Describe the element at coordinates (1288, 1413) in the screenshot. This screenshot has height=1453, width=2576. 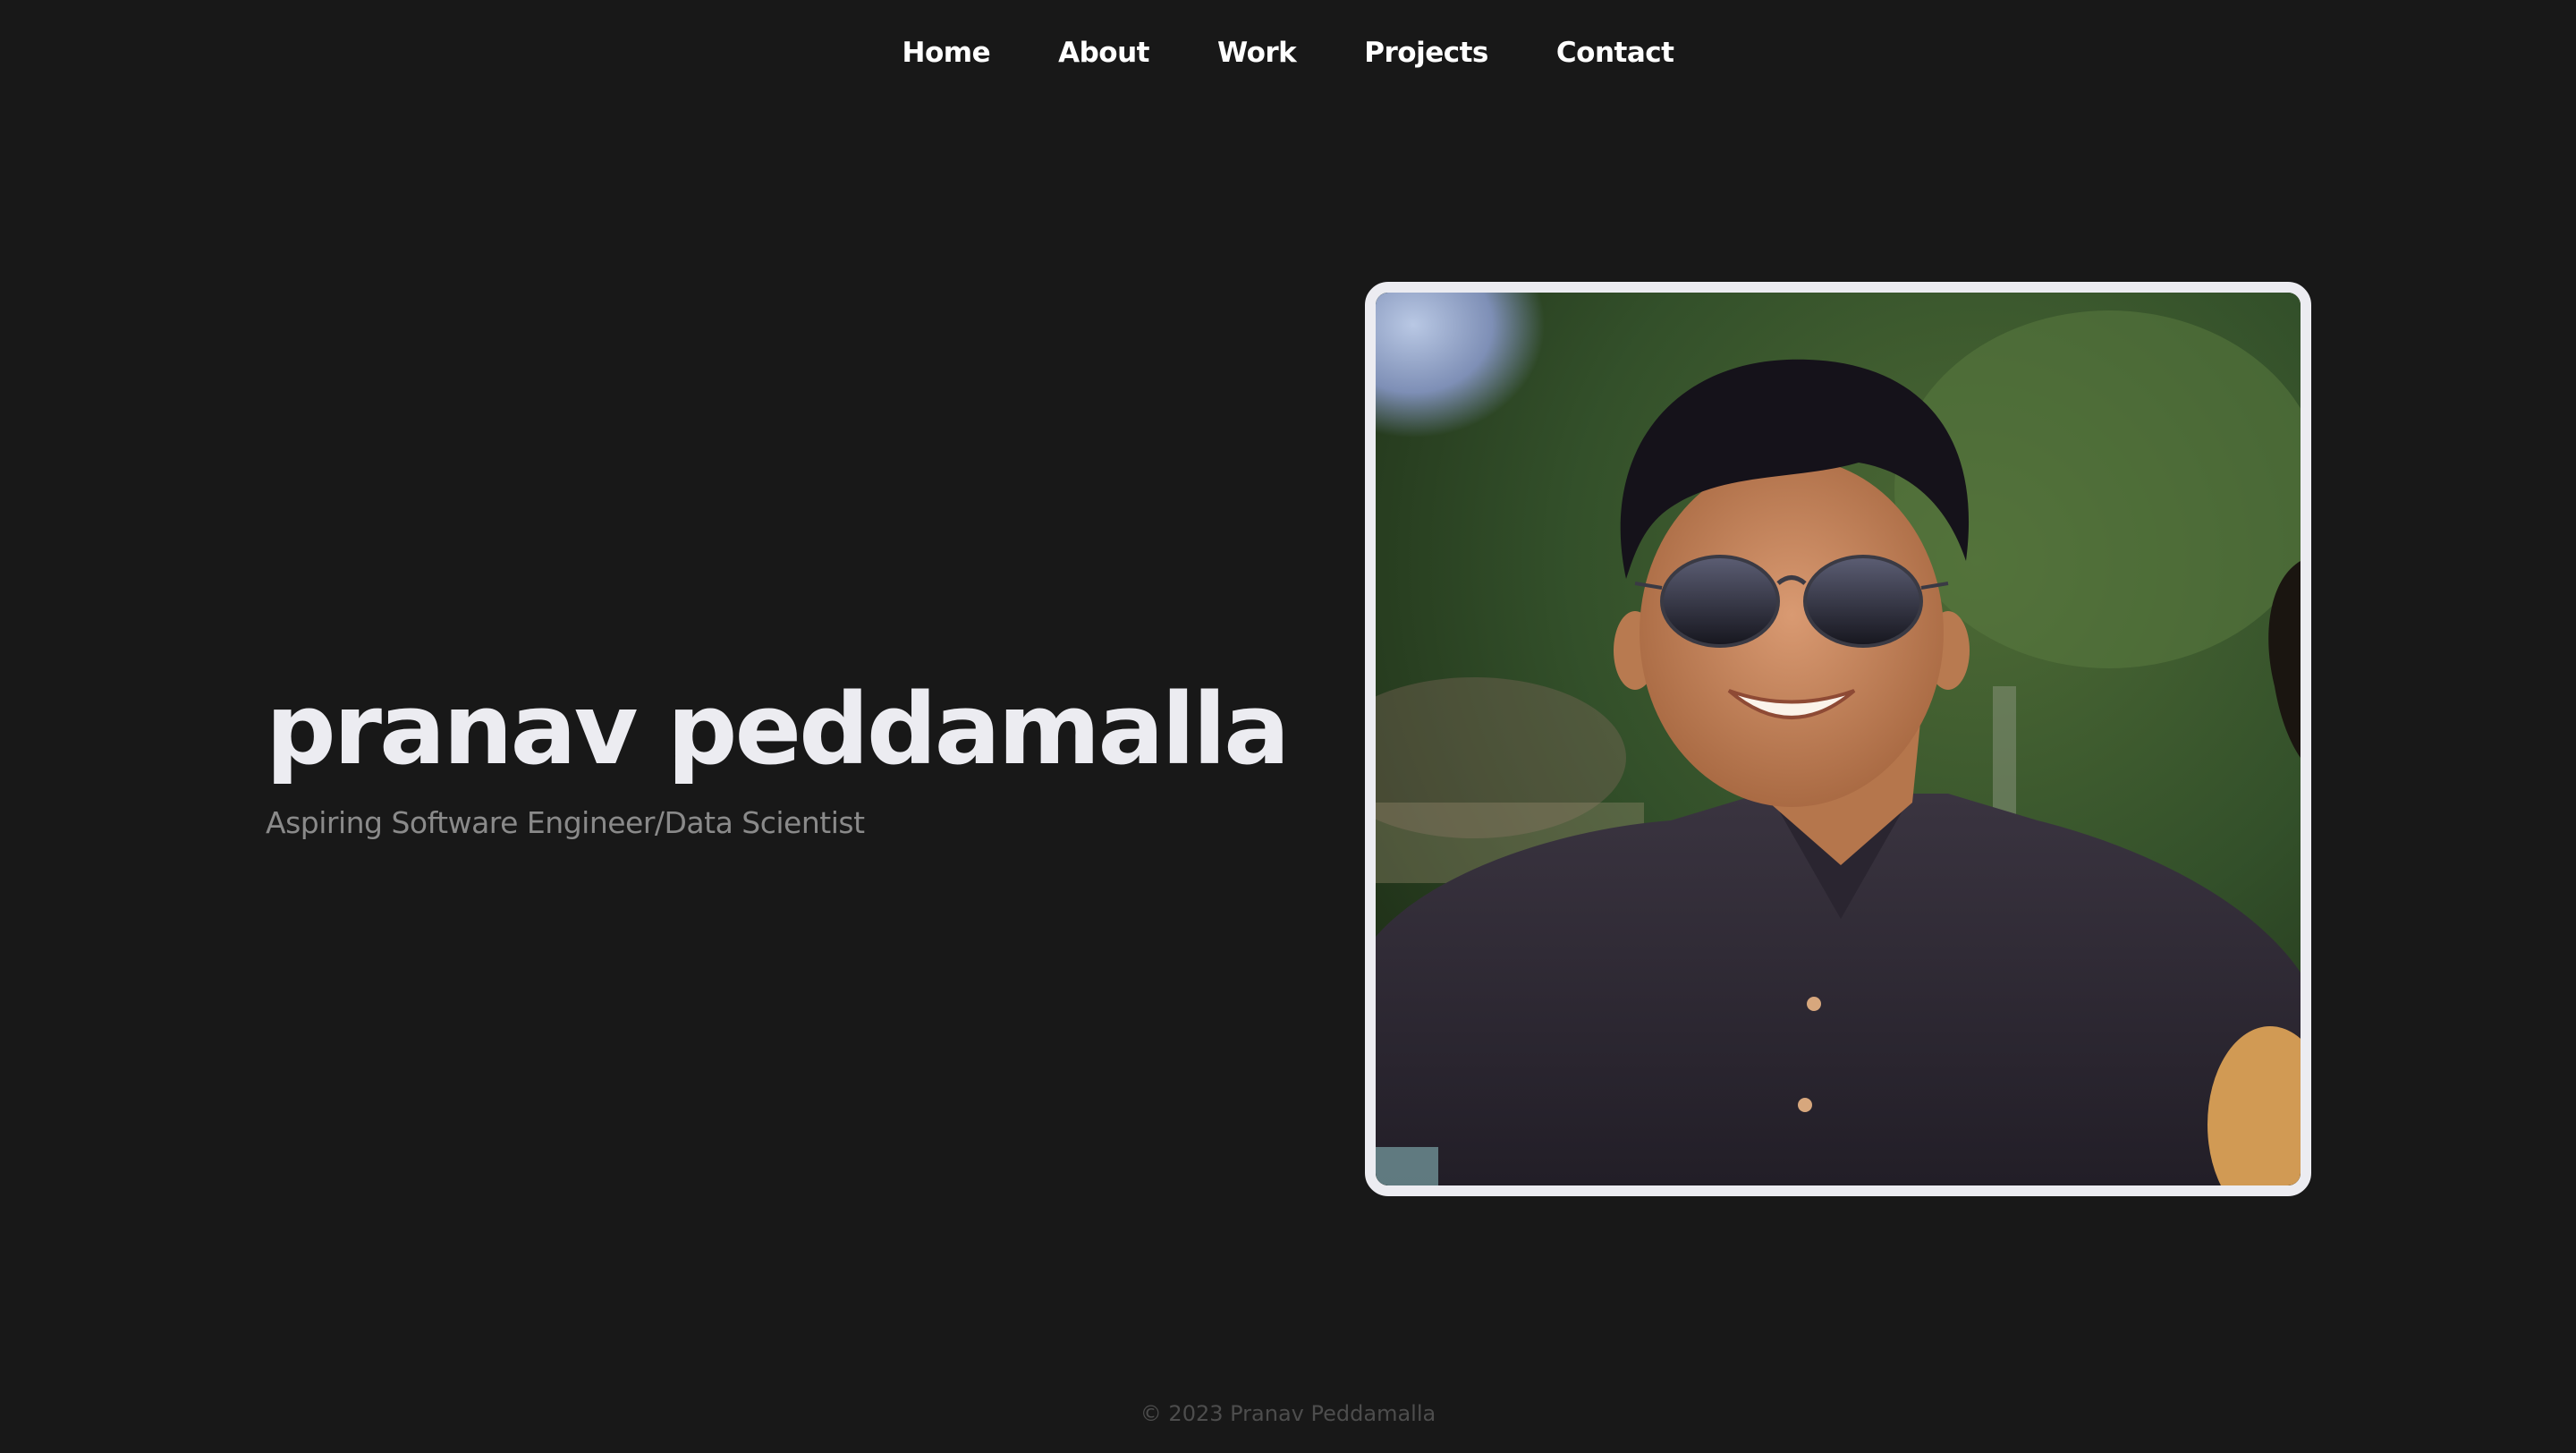
I see `footer-copyright: © 2023 Pranav Peddamalla` at that location.